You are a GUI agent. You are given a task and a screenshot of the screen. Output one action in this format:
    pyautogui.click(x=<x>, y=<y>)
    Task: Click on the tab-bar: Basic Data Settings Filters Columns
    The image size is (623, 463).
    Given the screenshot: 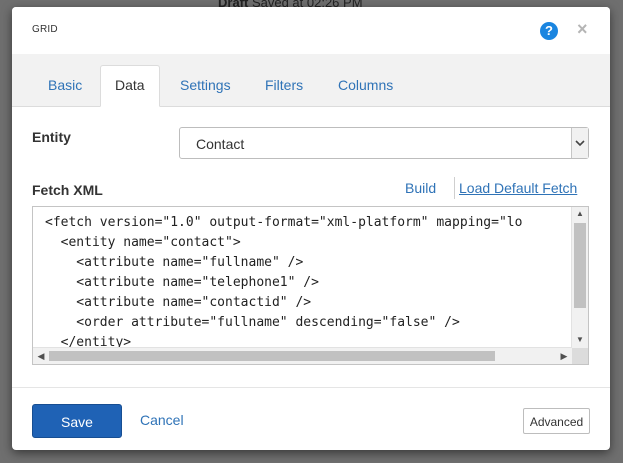 What is the action you would take?
    pyautogui.click(x=311, y=80)
    